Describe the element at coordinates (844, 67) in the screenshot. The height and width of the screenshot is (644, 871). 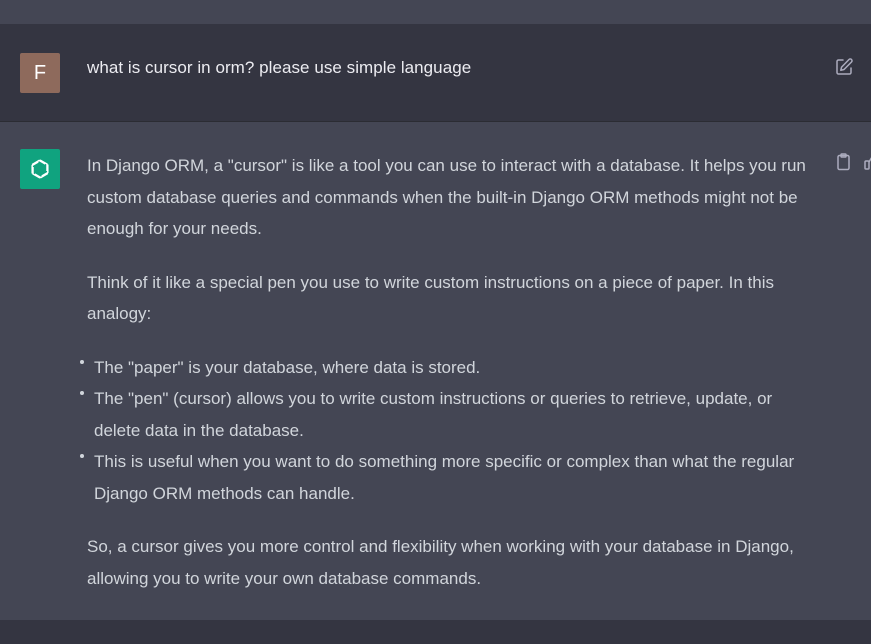
I see `edit-icon` at that location.